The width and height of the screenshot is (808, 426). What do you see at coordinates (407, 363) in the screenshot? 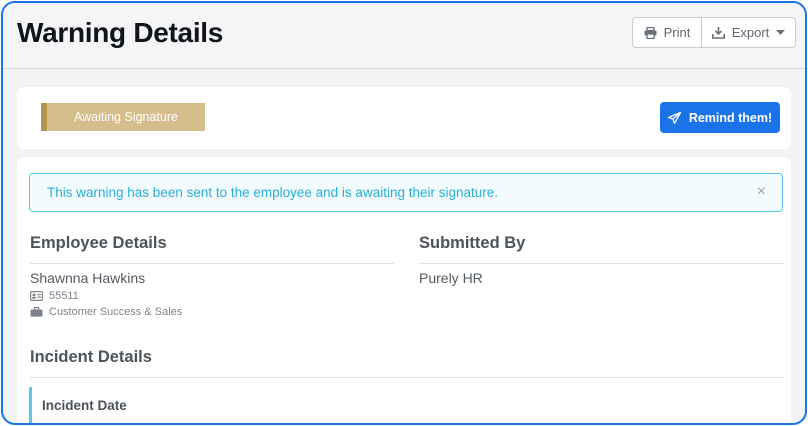
I see `incident-details-heading: Incident Details` at bounding box center [407, 363].